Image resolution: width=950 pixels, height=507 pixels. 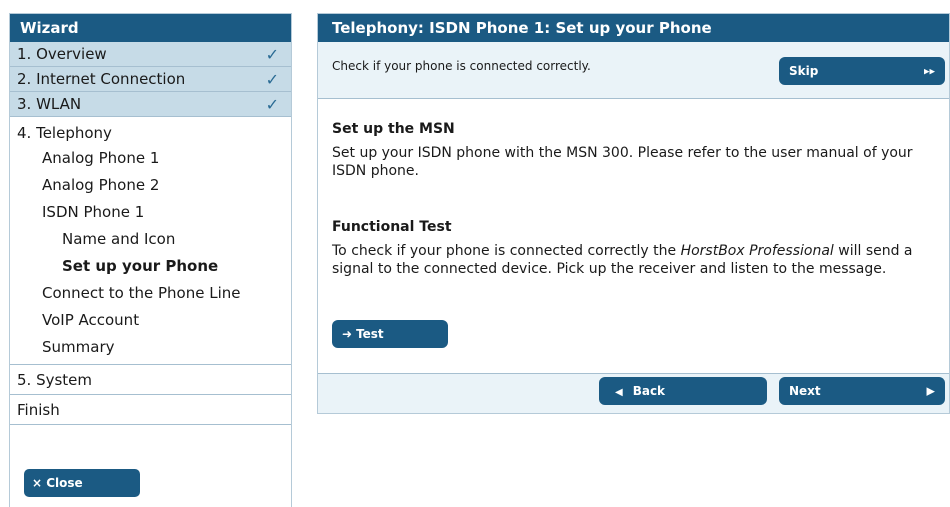 I want to click on substep-set-up-your-phone: Set up your Phone, so click(x=150, y=266).